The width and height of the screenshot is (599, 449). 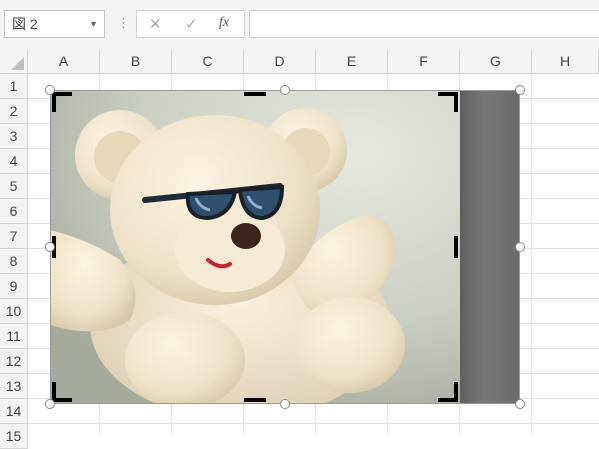 What do you see at coordinates (255, 94) in the screenshot?
I see `crop-handle-top-middle` at bounding box center [255, 94].